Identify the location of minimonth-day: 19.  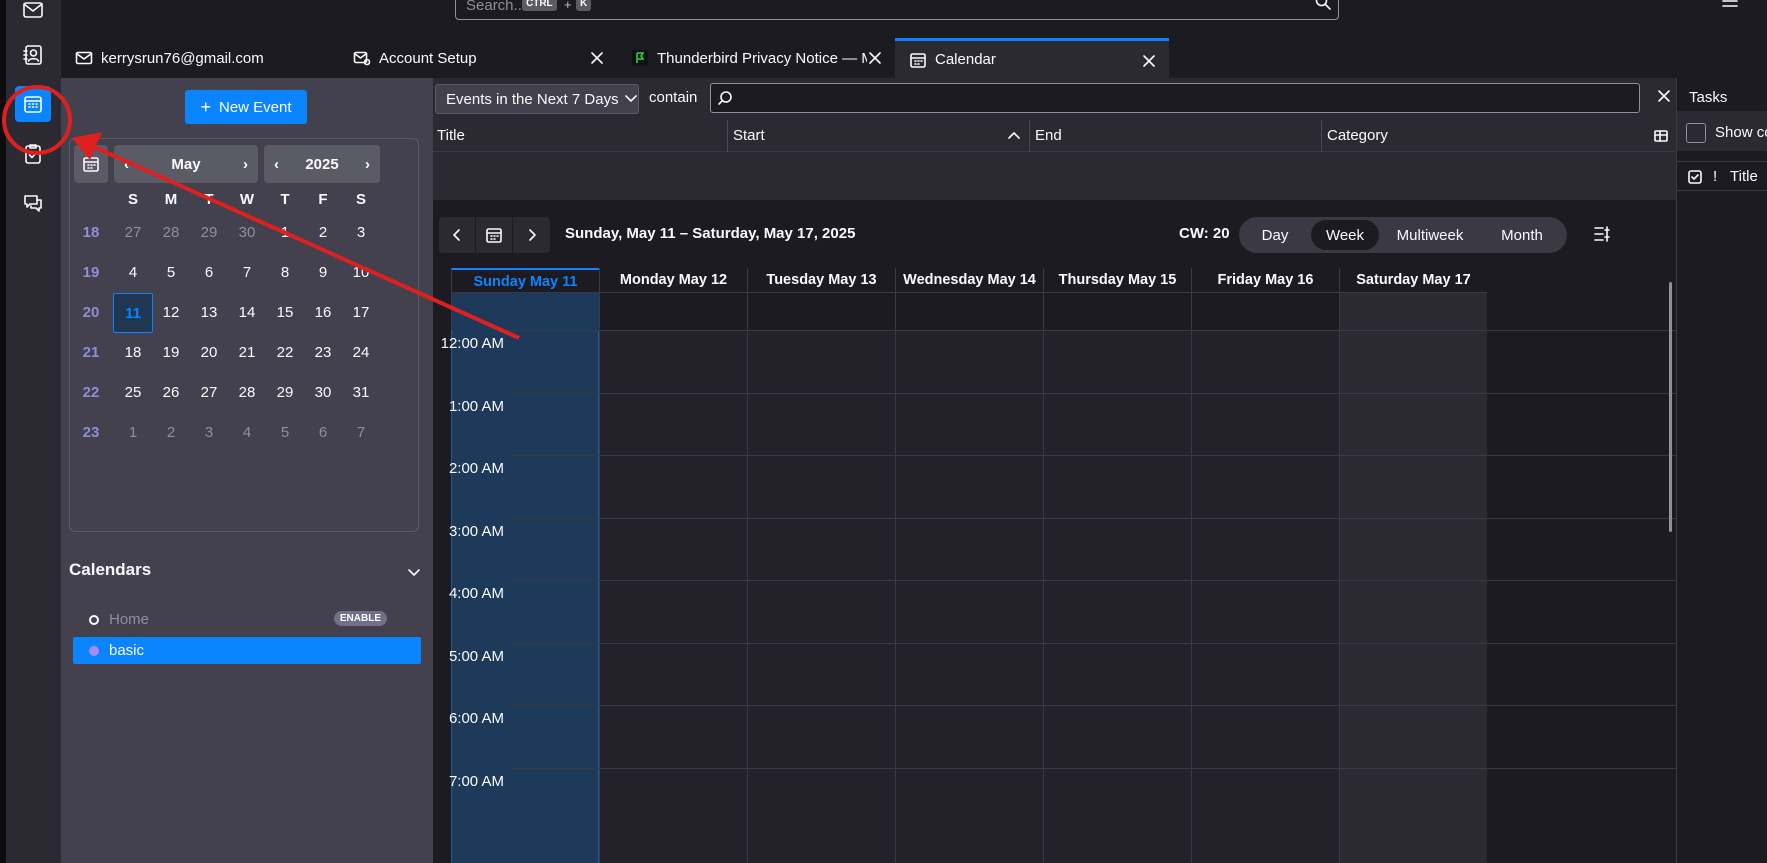
(171, 353).